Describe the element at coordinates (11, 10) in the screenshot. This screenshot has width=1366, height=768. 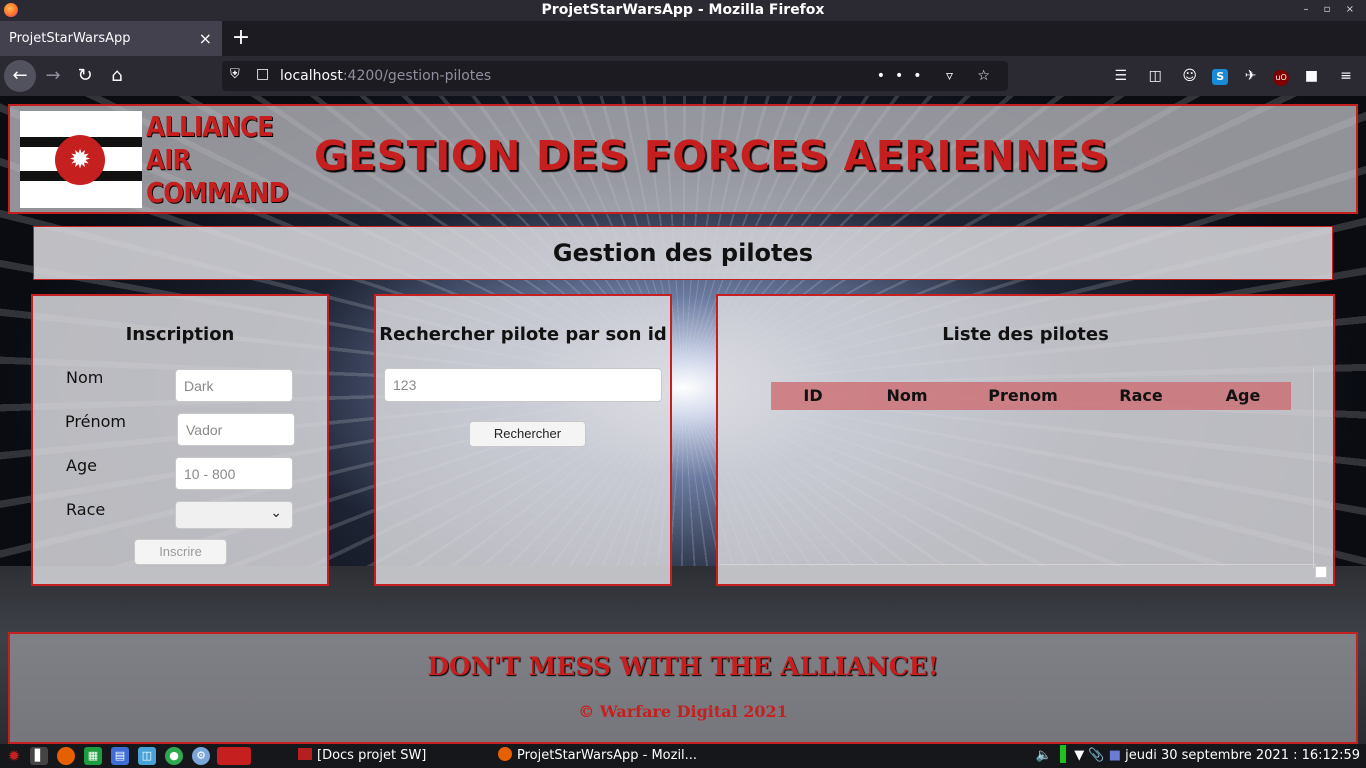
I see `firefox-icon` at that location.